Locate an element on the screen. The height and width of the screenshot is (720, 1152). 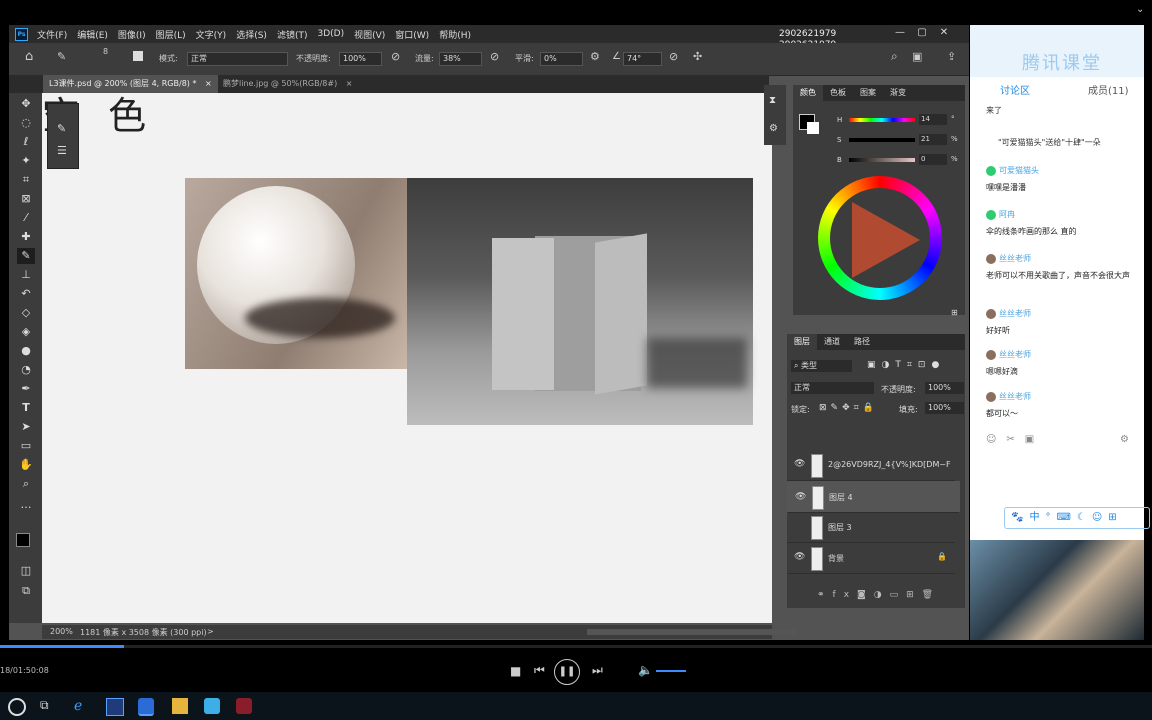
path-select-icon: ➤ is located at coordinates (26, 427).